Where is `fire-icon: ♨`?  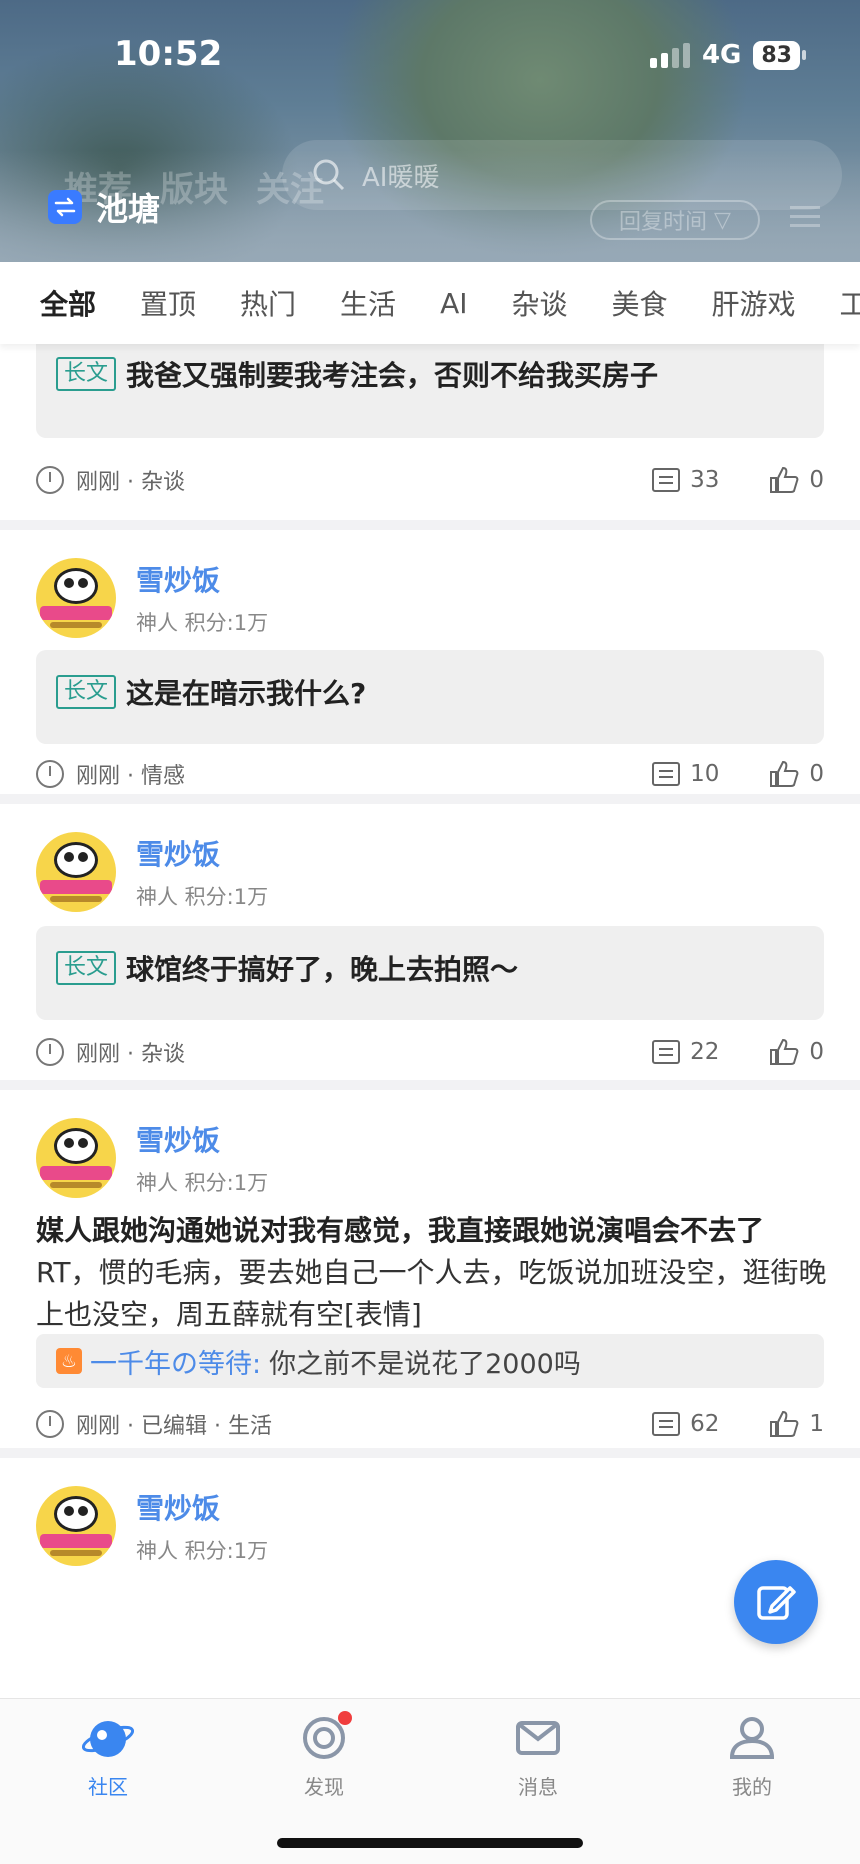 fire-icon: ♨ is located at coordinates (69, 1361).